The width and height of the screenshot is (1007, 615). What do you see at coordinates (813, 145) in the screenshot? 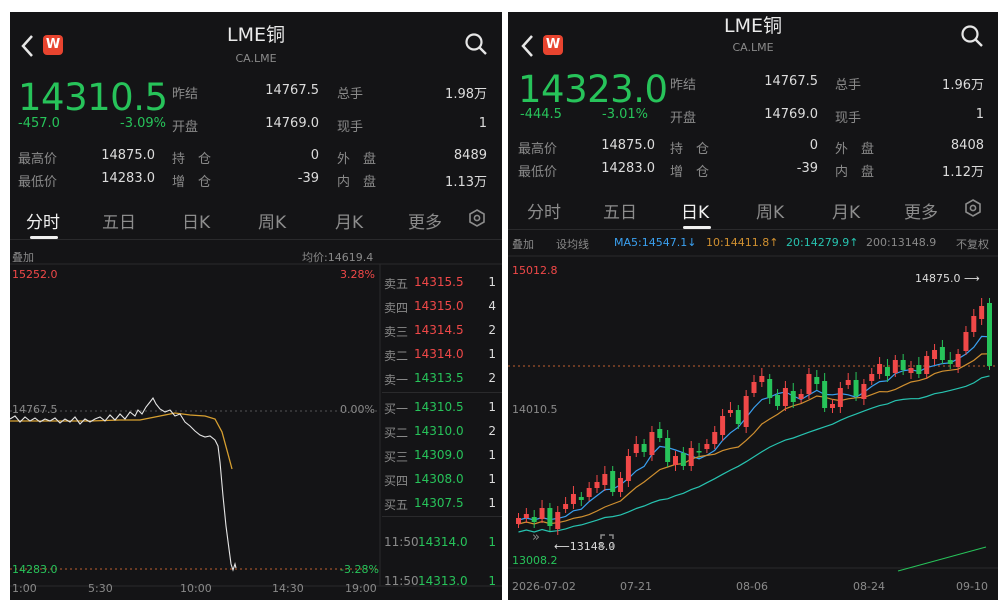
I see `hold-value: 0` at bounding box center [813, 145].